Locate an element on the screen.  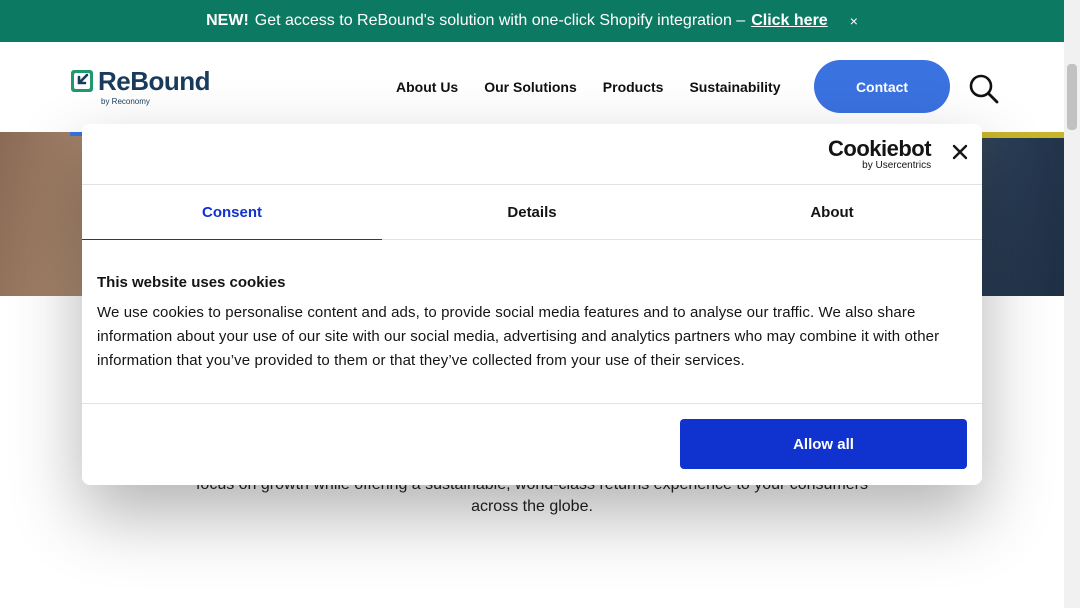
logo-mark-icon is located at coordinates (82, 81).